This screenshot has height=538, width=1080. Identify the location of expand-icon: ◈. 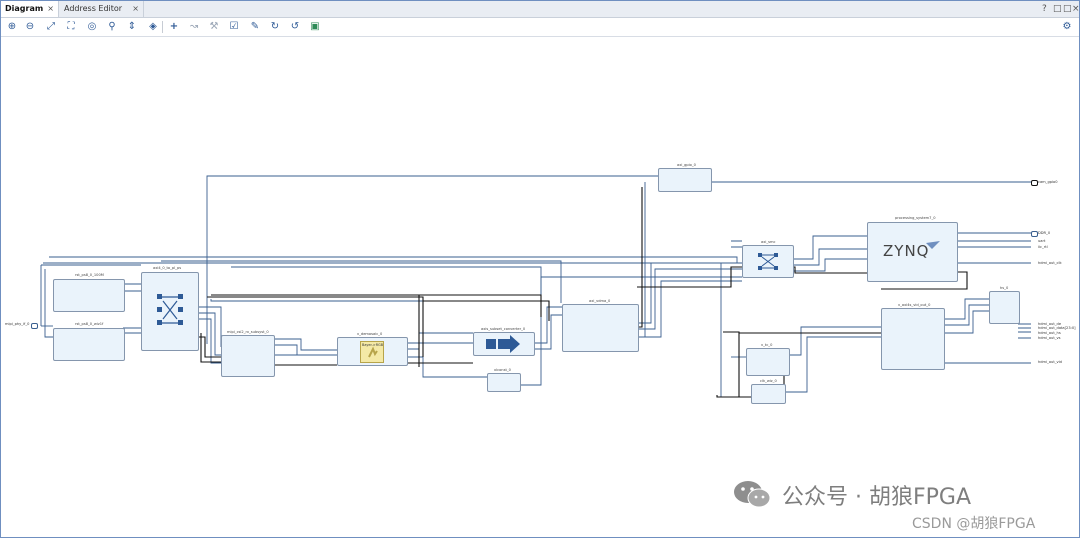
(153, 27).